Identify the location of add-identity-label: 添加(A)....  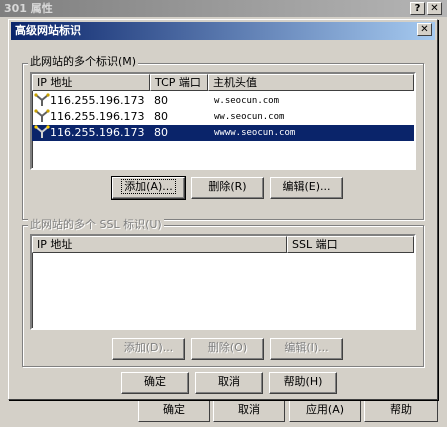
(148, 186).